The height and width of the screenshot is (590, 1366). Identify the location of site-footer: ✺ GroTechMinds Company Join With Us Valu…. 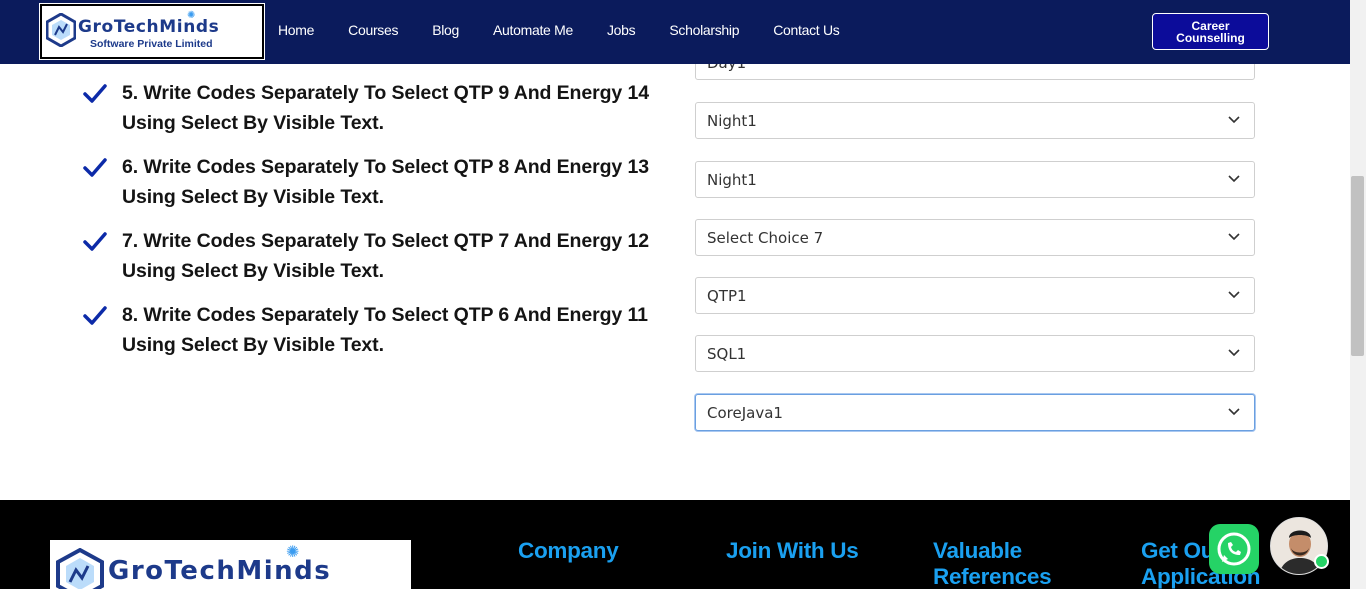
(675, 544).